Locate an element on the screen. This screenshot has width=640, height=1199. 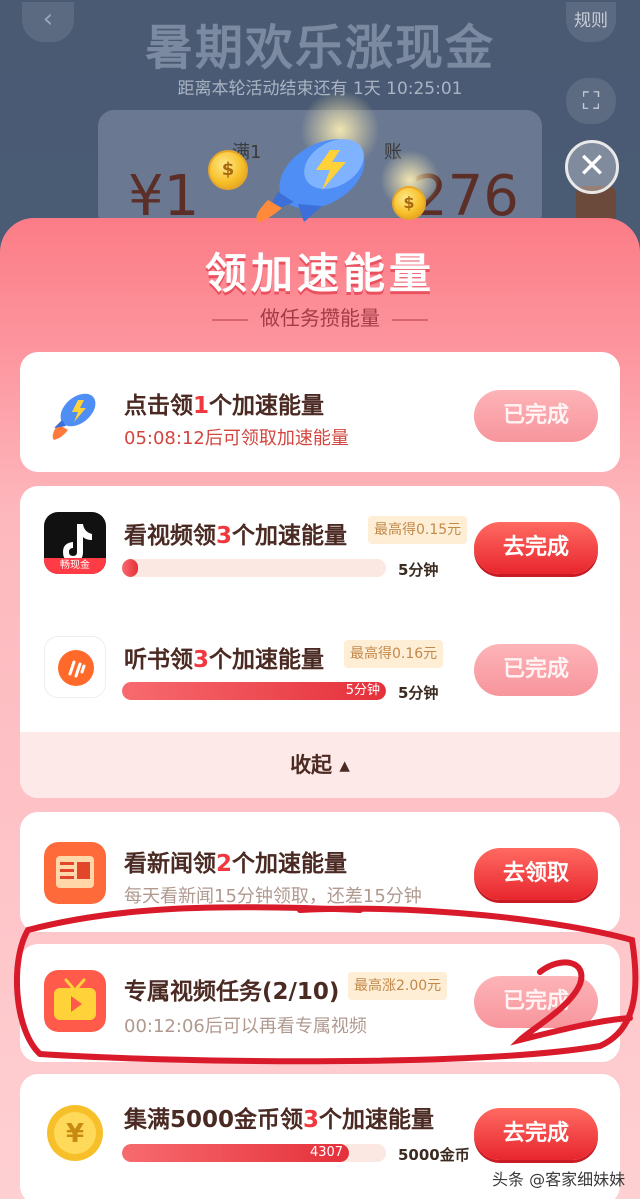
news-icon is located at coordinates (75, 873).